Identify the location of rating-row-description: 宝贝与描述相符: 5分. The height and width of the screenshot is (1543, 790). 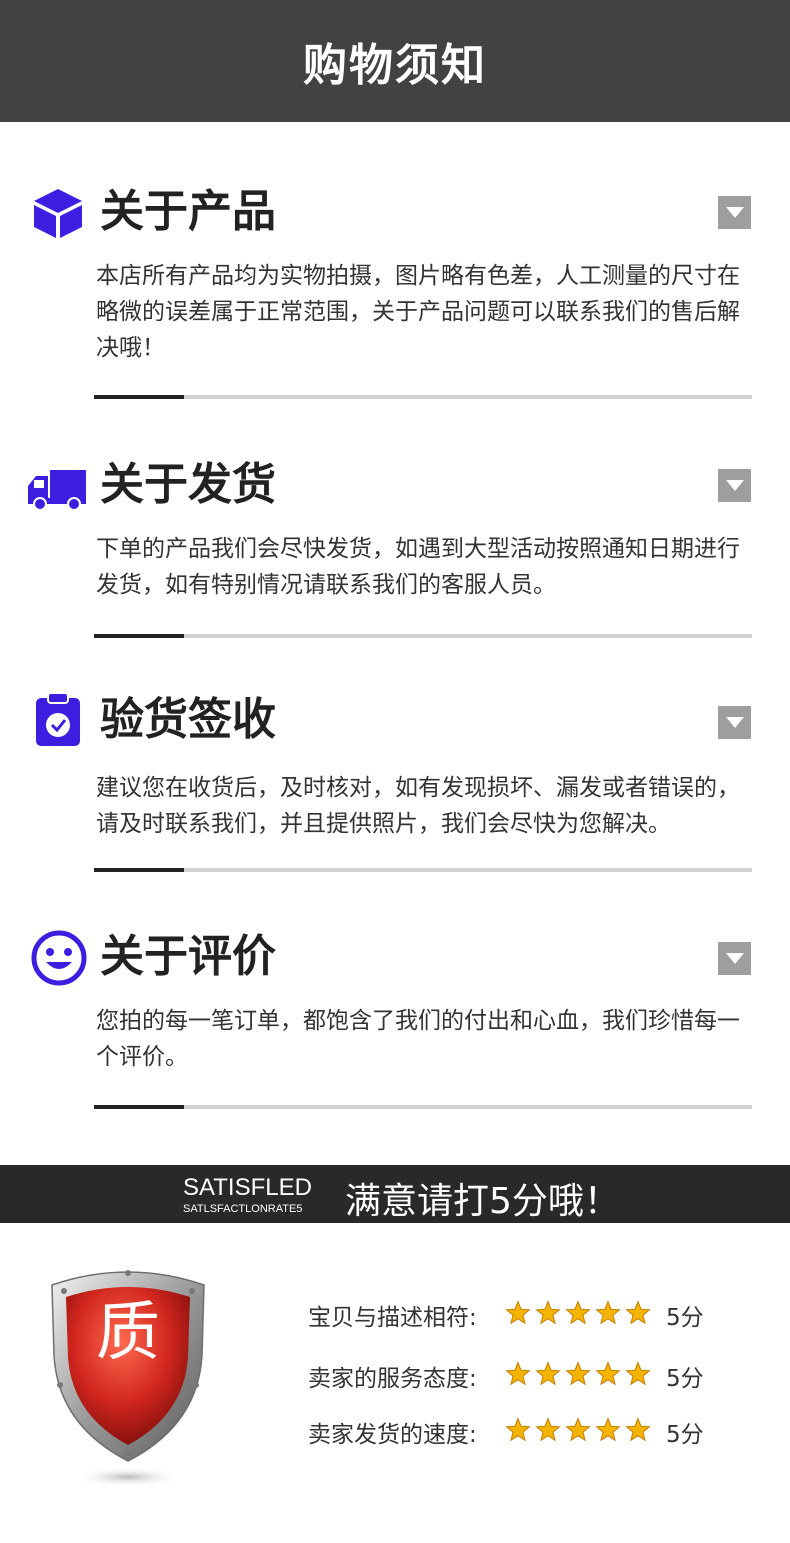
(528, 1314).